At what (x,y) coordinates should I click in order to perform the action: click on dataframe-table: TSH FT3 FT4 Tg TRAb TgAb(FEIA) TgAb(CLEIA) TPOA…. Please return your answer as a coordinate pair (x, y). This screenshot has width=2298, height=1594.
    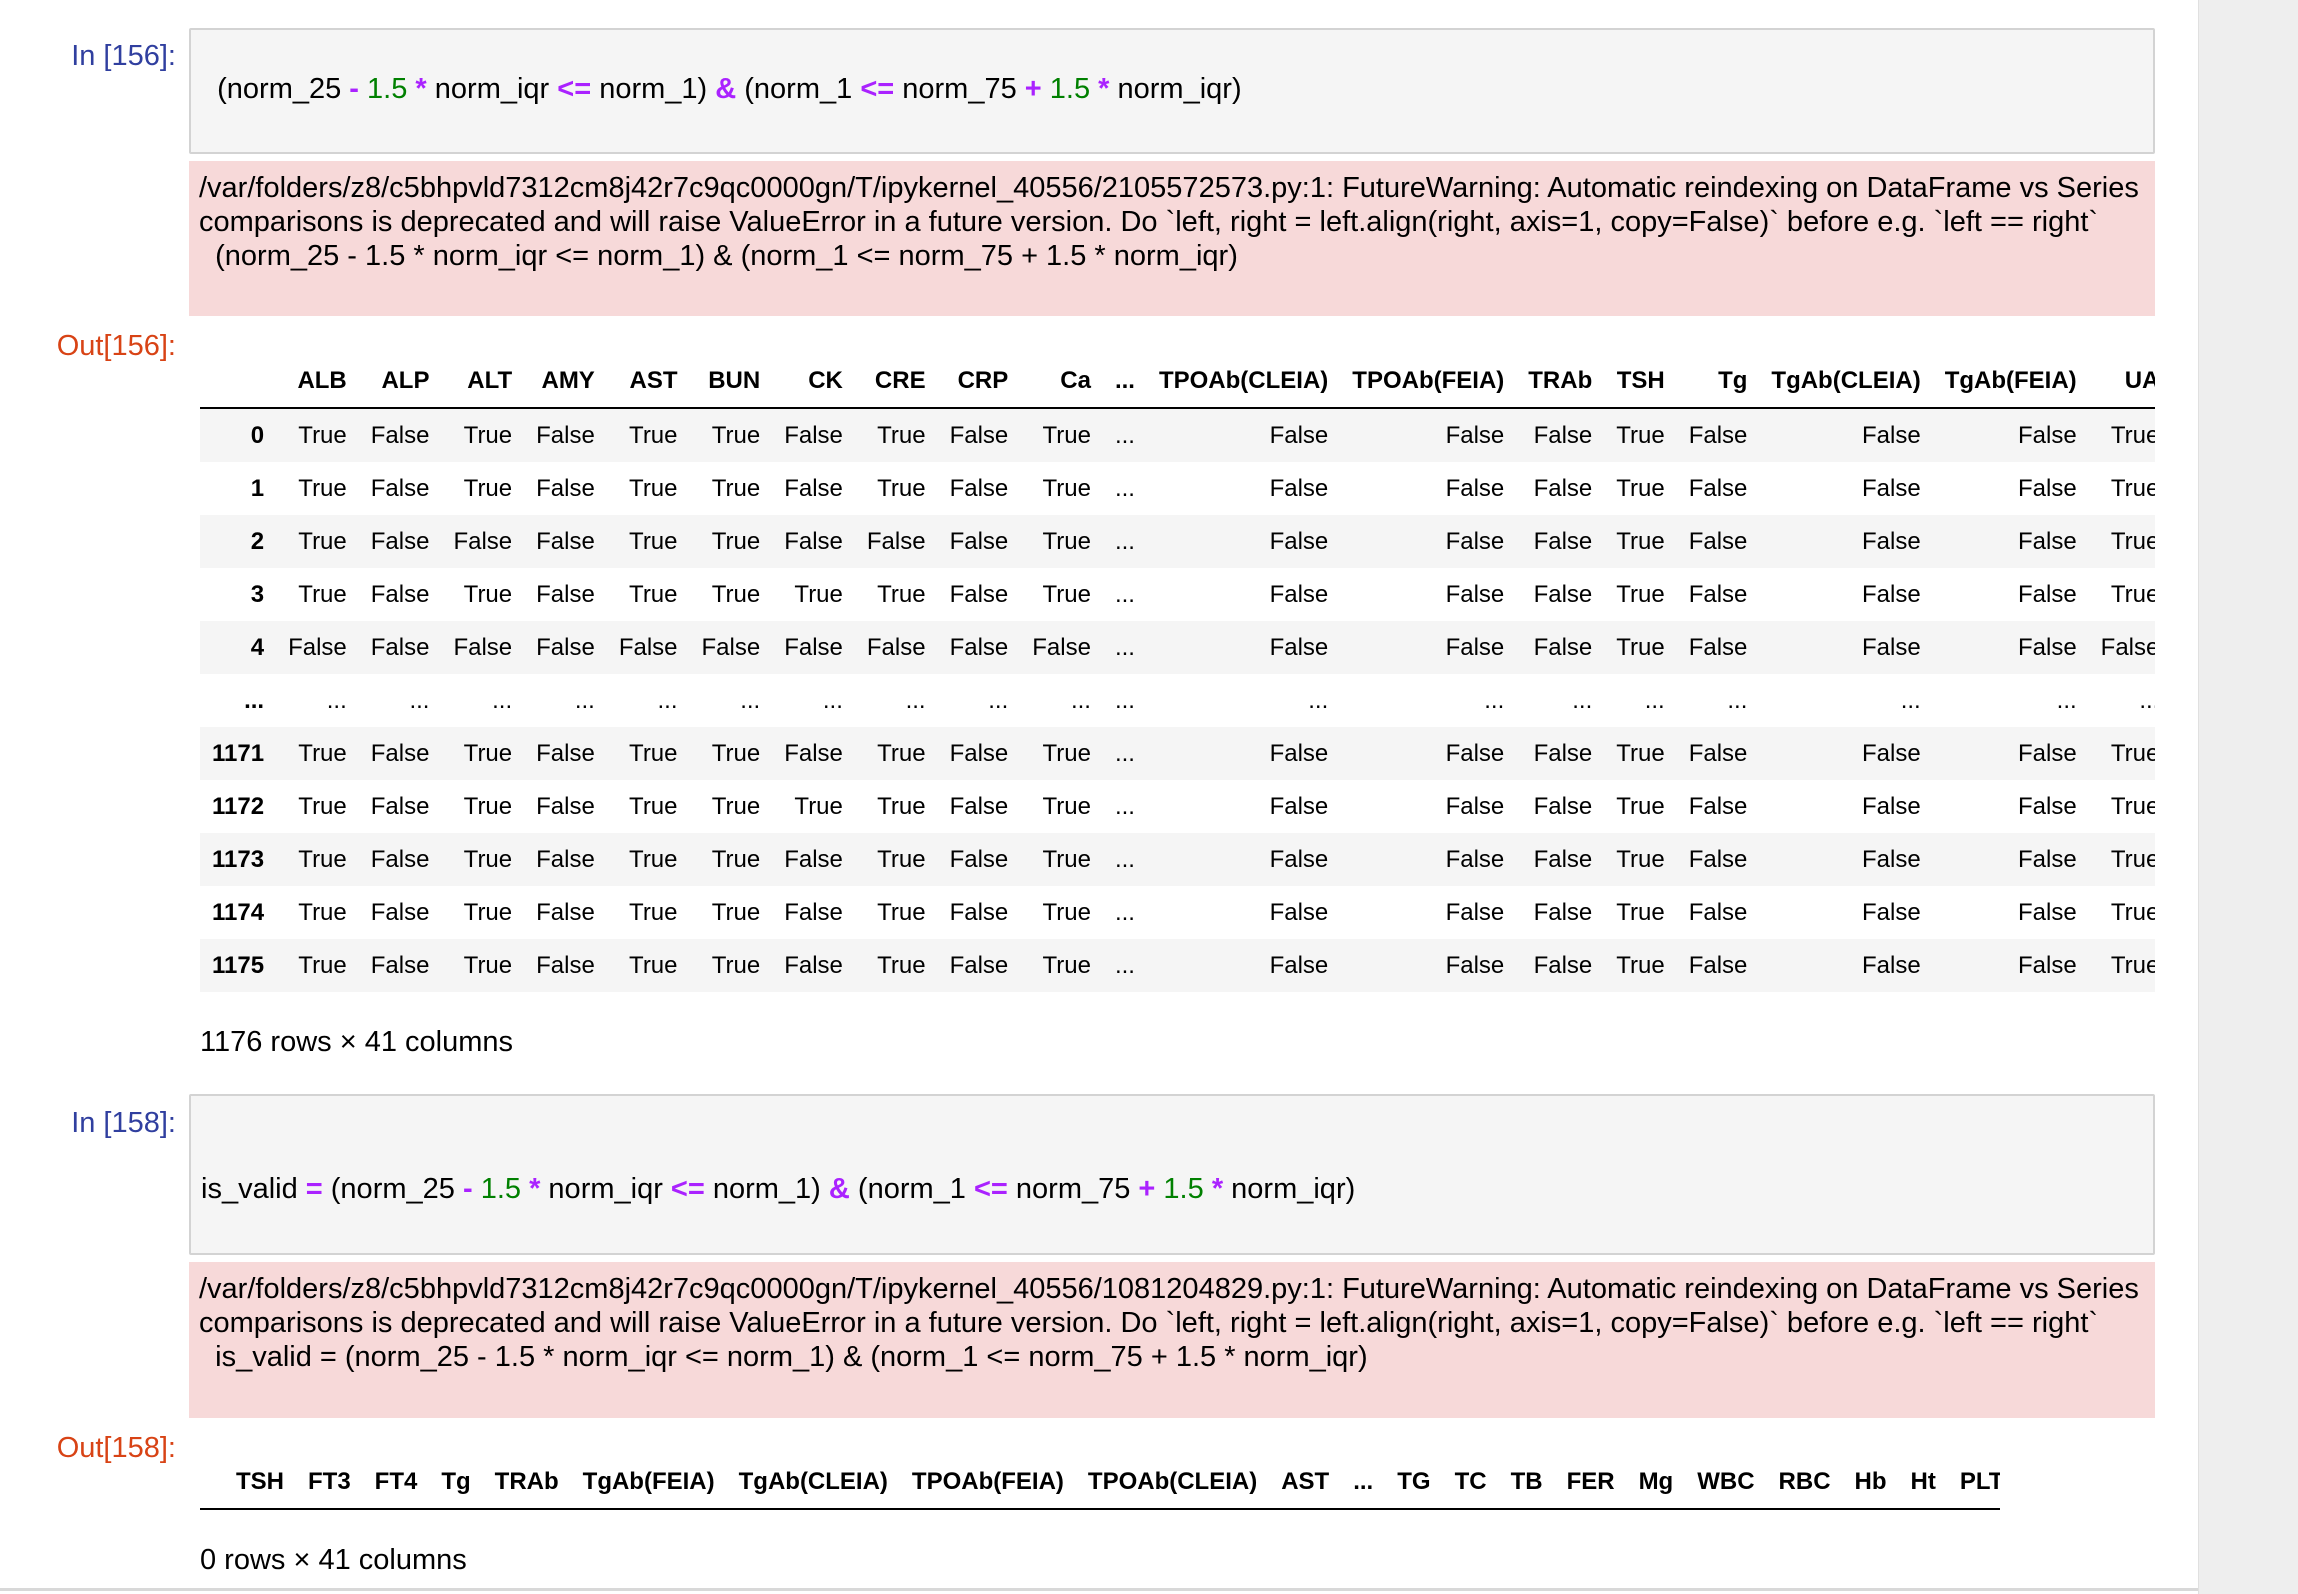
    Looking at the image, I should click on (1100, 1483).